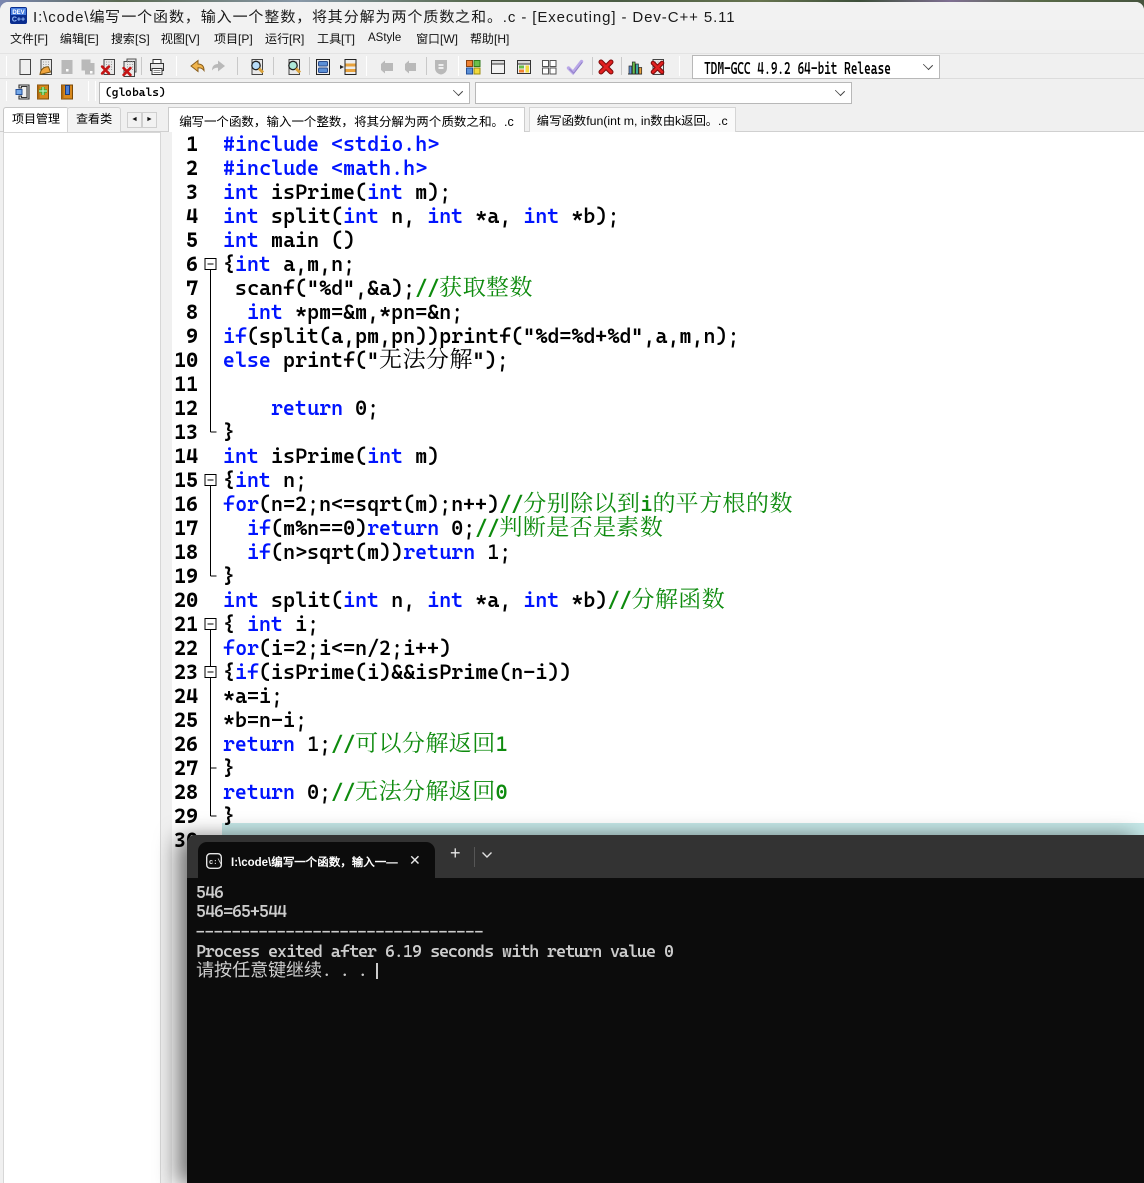  I want to click on svg-text: C++, so click(18, 20).